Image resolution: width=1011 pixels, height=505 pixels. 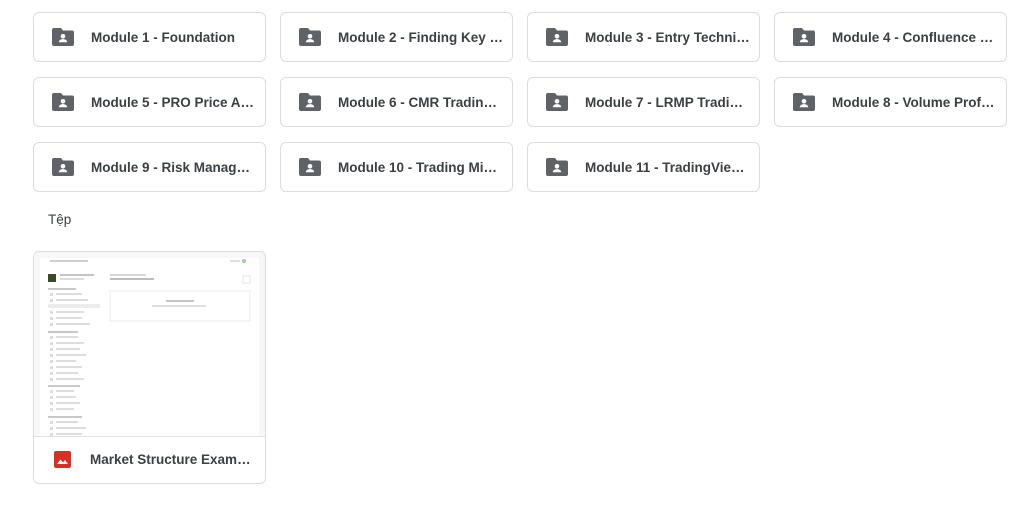 I want to click on file-thumbnail, so click(x=149, y=344).